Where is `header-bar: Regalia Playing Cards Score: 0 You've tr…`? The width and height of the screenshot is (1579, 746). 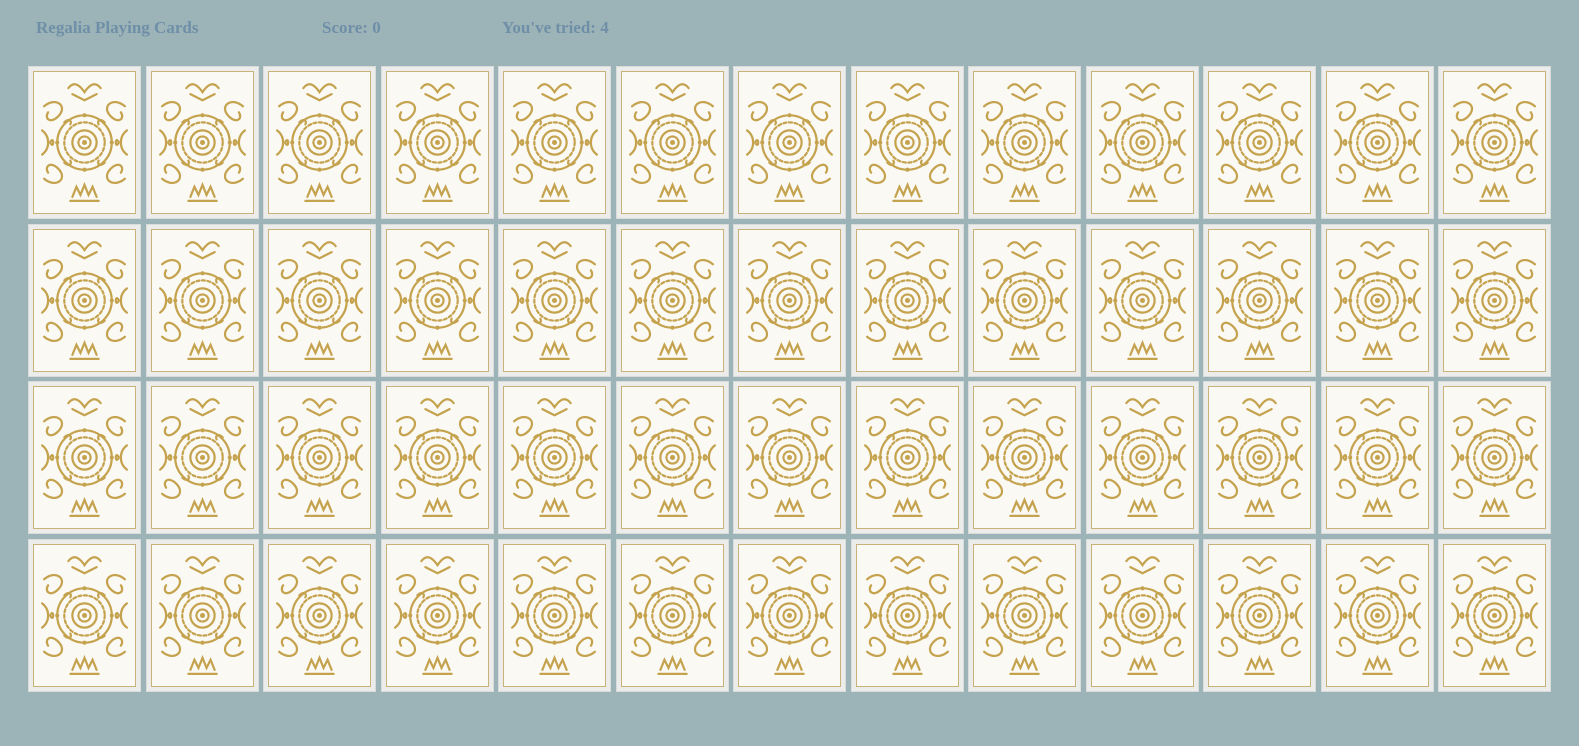 header-bar: Regalia Playing Cards Score: 0 You've tr… is located at coordinates (789, 30).